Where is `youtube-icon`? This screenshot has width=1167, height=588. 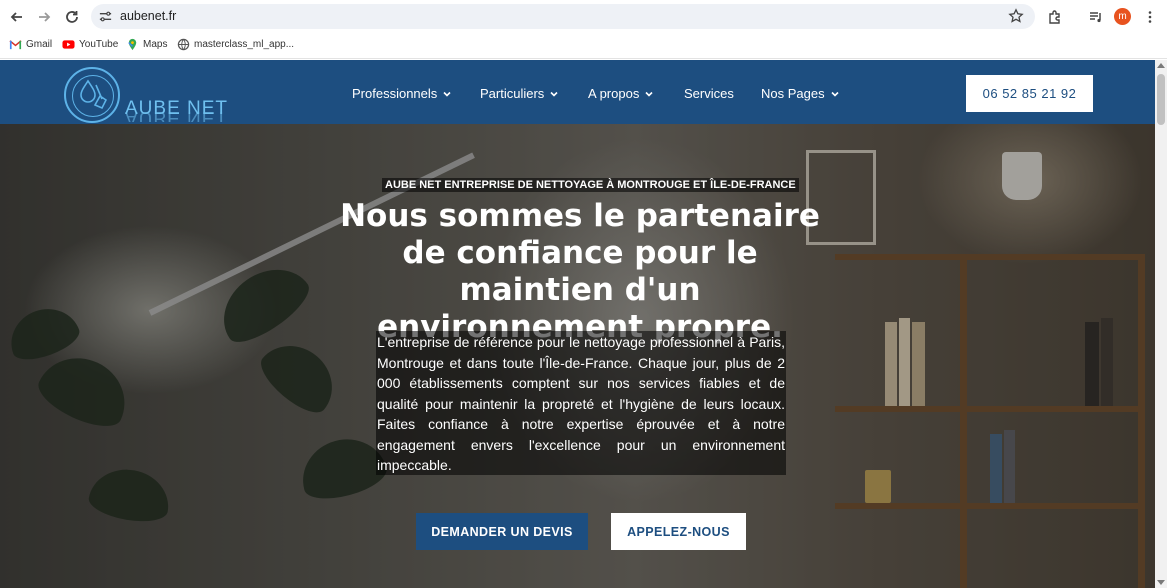
youtube-icon is located at coordinates (68, 44).